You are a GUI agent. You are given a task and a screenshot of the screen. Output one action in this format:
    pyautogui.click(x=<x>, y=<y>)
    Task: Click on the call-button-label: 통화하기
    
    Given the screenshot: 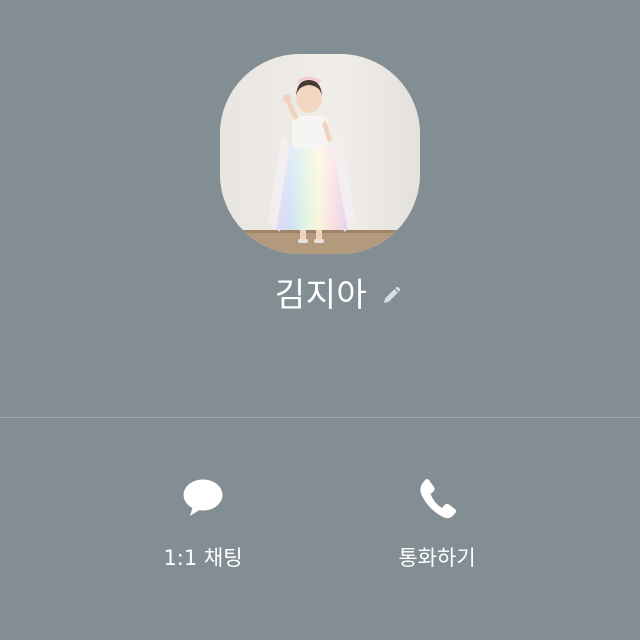 What is the action you would take?
    pyautogui.click(x=437, y=558)
    